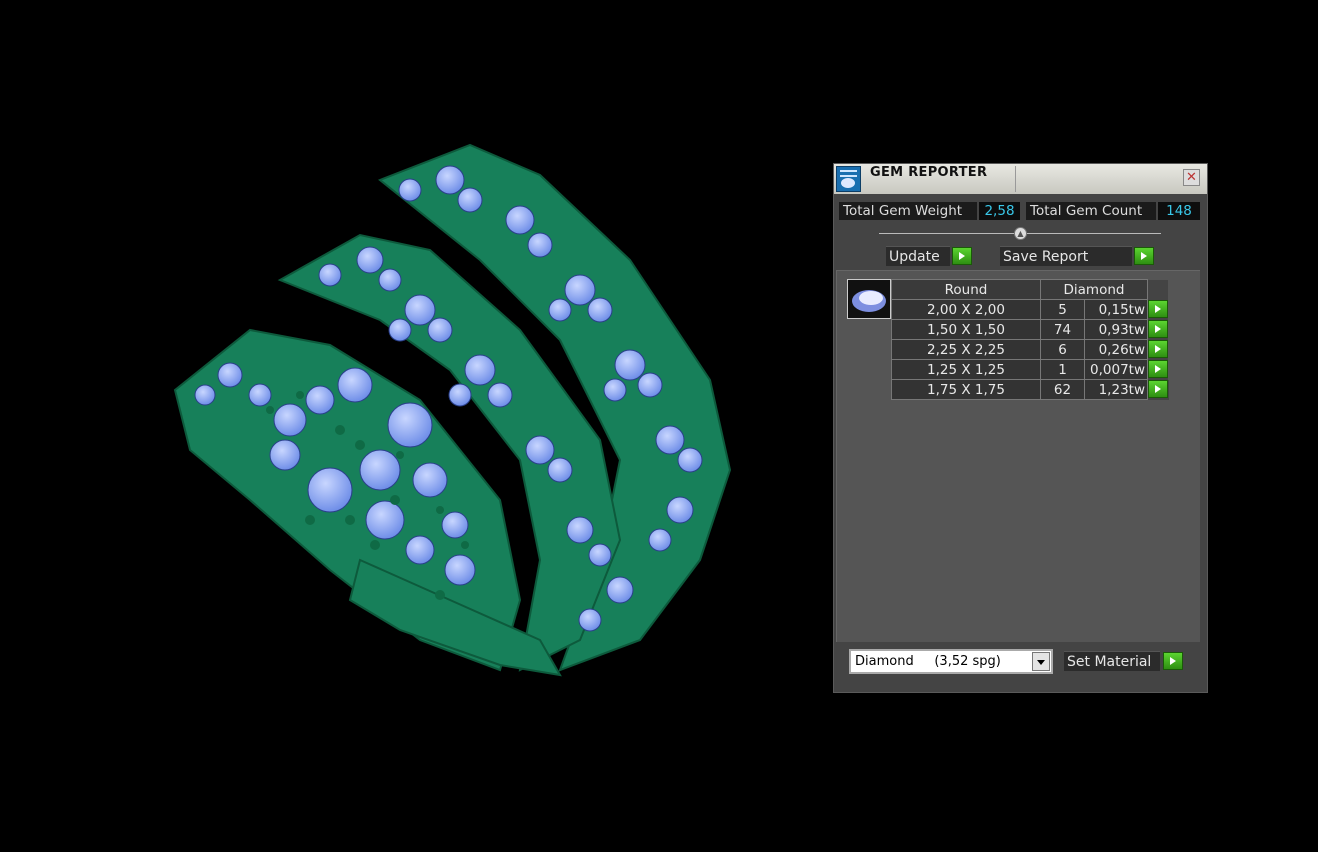 The height and width of the screenshot is (852, 1318). I want to click on total-gem-count-label: Total Gem Count, so click(1091, 211).